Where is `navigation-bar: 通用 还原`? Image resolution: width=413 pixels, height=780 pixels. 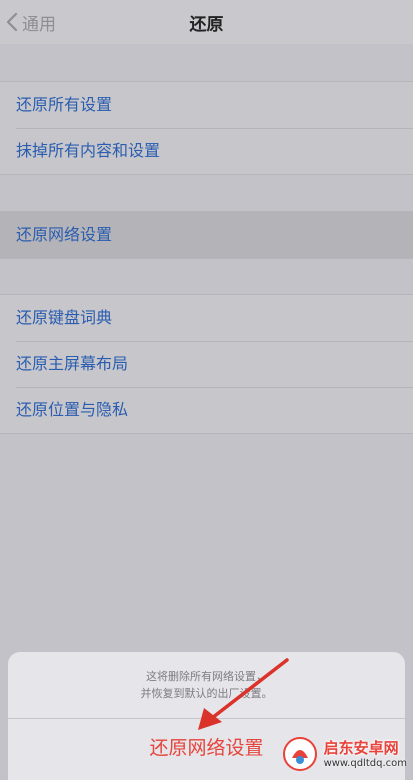 navigation-bar: 通用 还原 is located at coordinates (206, 22).